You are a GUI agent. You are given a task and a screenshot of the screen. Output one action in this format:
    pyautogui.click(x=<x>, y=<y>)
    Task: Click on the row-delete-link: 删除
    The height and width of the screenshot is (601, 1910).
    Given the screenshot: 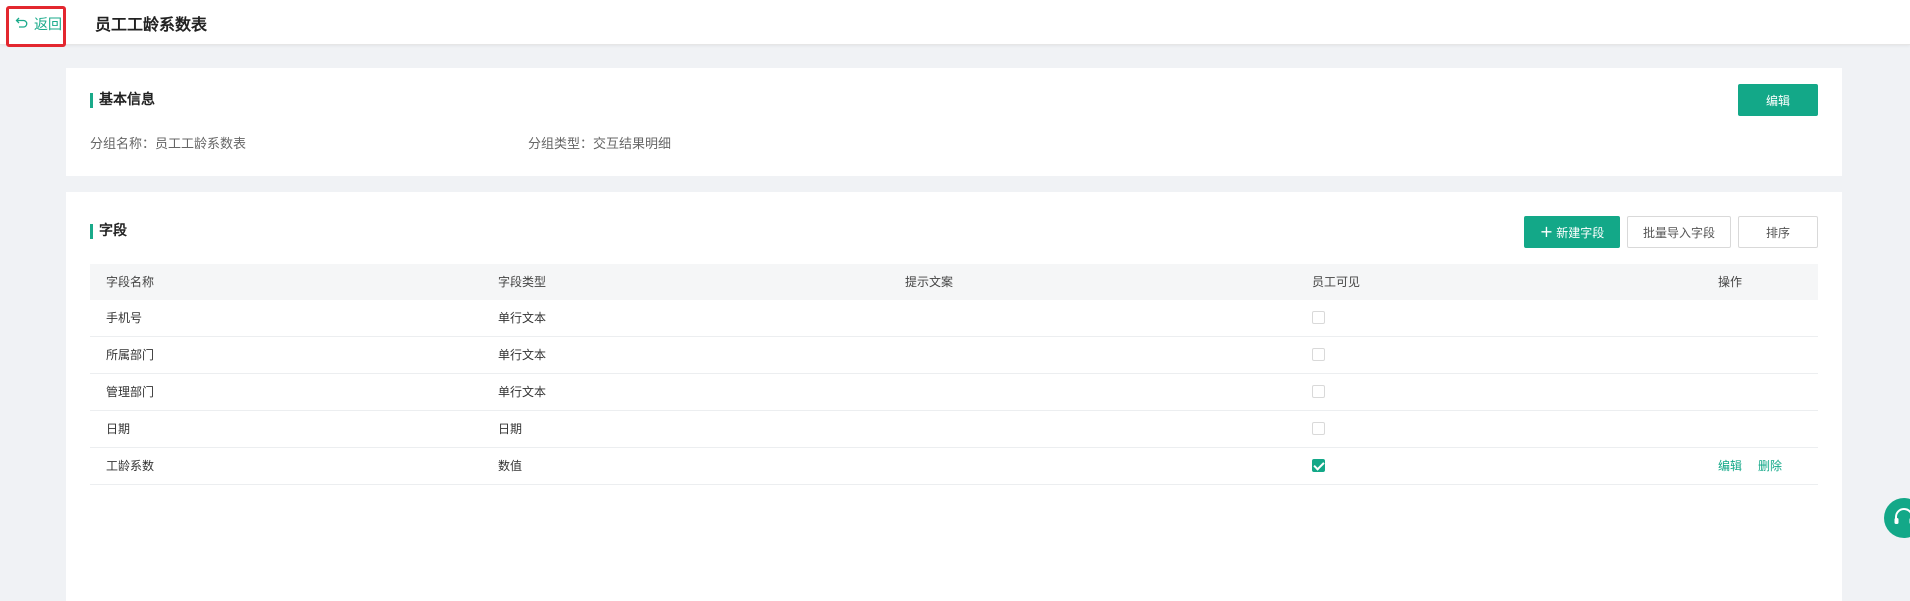 What is the action you would take?
    pyautogui.click(x=1770, y=466)
    